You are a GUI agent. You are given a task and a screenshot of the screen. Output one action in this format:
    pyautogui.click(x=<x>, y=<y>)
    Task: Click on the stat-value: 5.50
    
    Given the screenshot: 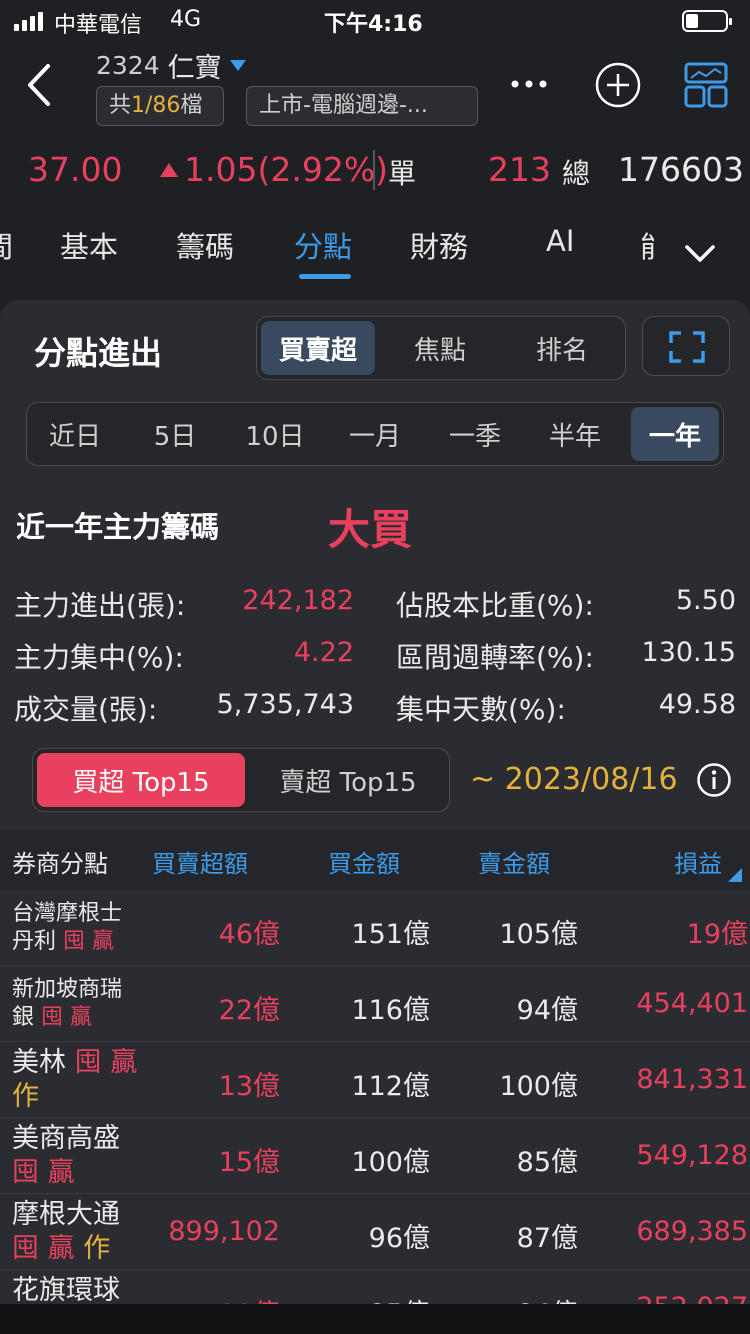 What is the action you would take?
    pyautogui.click(x=705, y=600)
    